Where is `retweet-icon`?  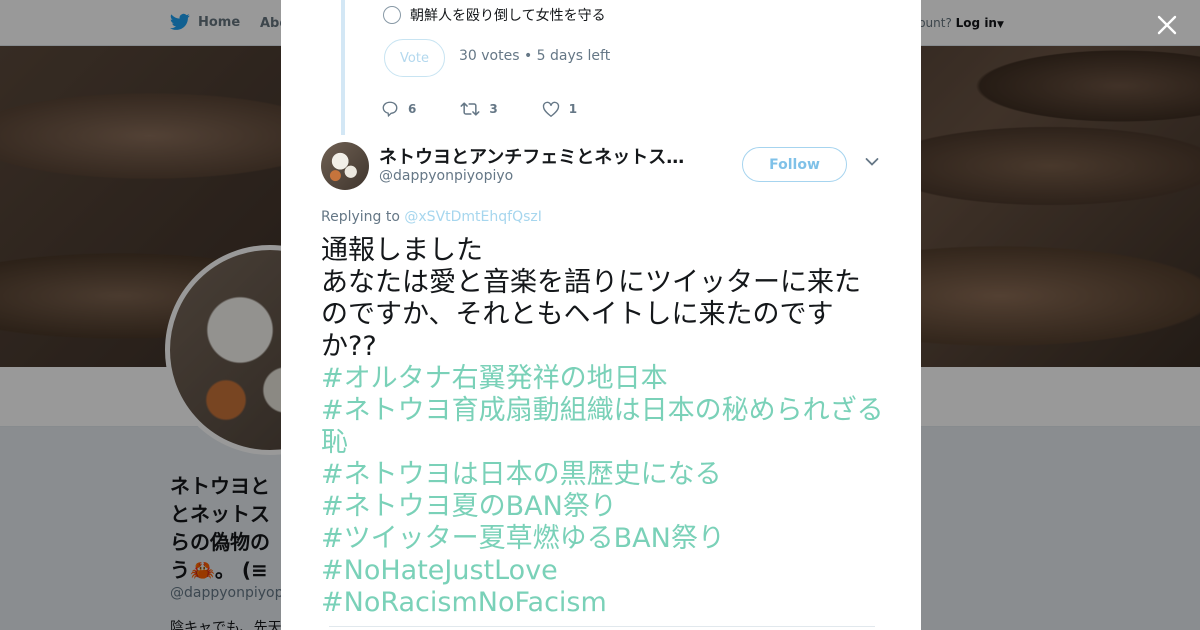 retweet-icon is located at coordinates (470, 109).